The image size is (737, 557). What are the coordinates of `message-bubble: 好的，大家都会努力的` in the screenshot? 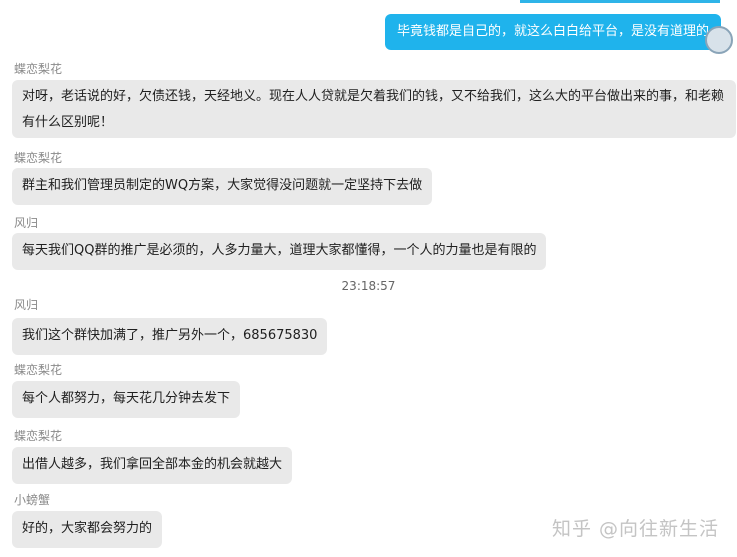 It's located at (87, 529).